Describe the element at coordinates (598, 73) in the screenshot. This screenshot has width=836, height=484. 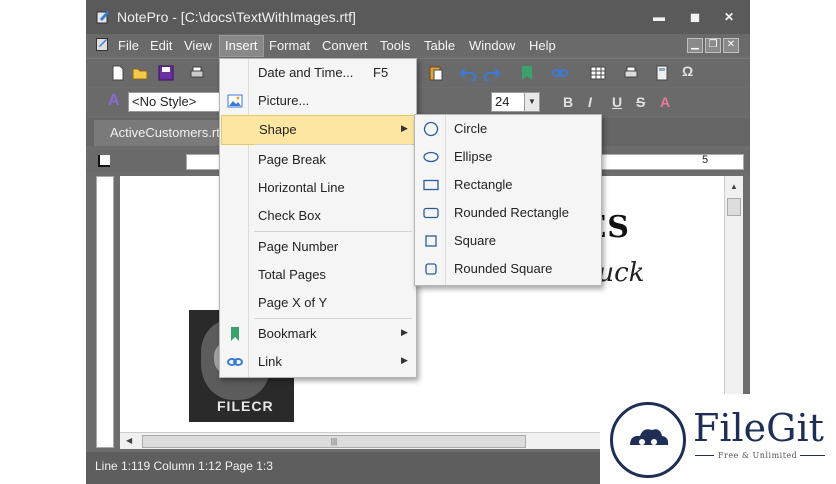
I see `table-icon` at that location.